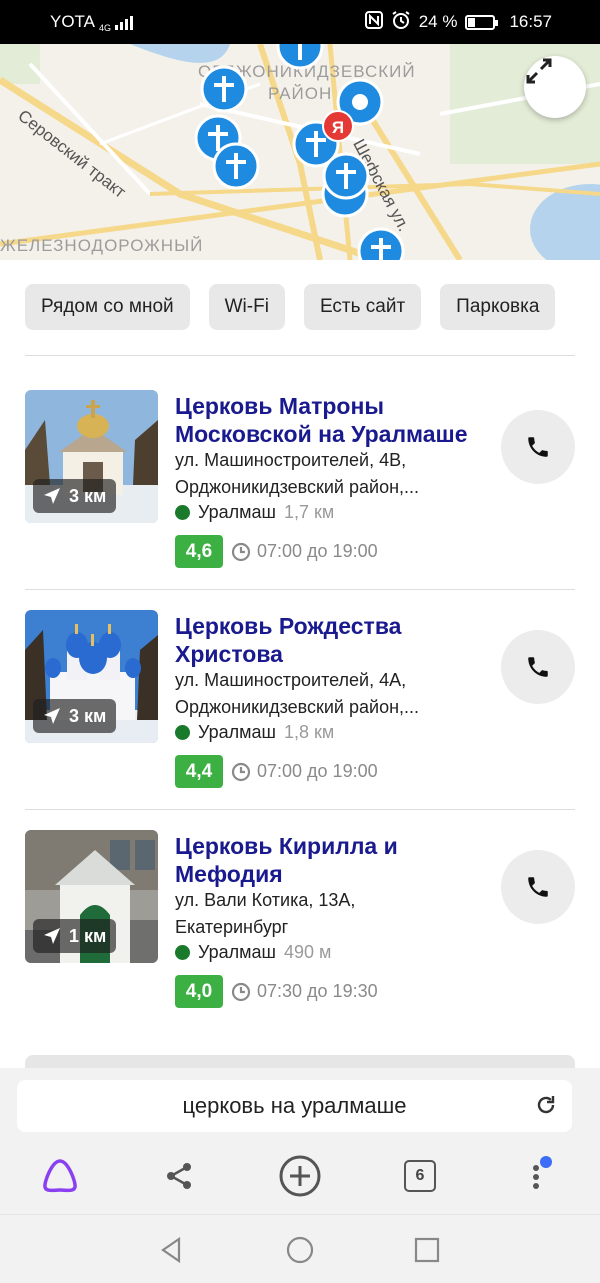 Image resolution: width=600 pixels, height=1283 pixels. Describe the element at coordinates (300, 1250) in the screenshot. I see `home-button` at that location.